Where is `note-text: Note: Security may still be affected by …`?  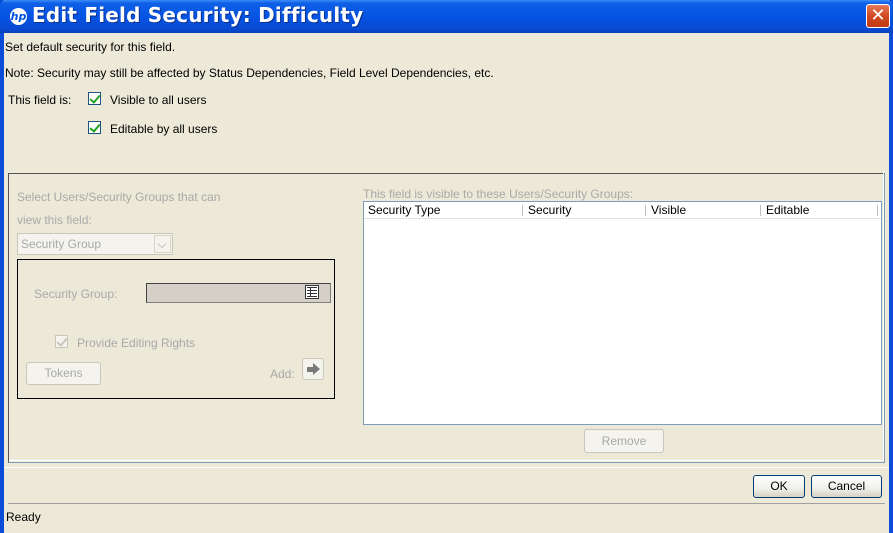
note-text: Note: Security may still be affected by … is located at coordinates (249, 73).